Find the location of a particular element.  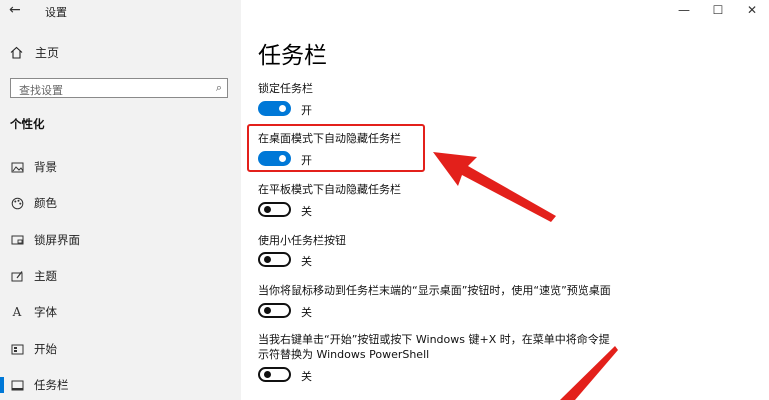

annotation-arrows is located at coordinates (525, 276).